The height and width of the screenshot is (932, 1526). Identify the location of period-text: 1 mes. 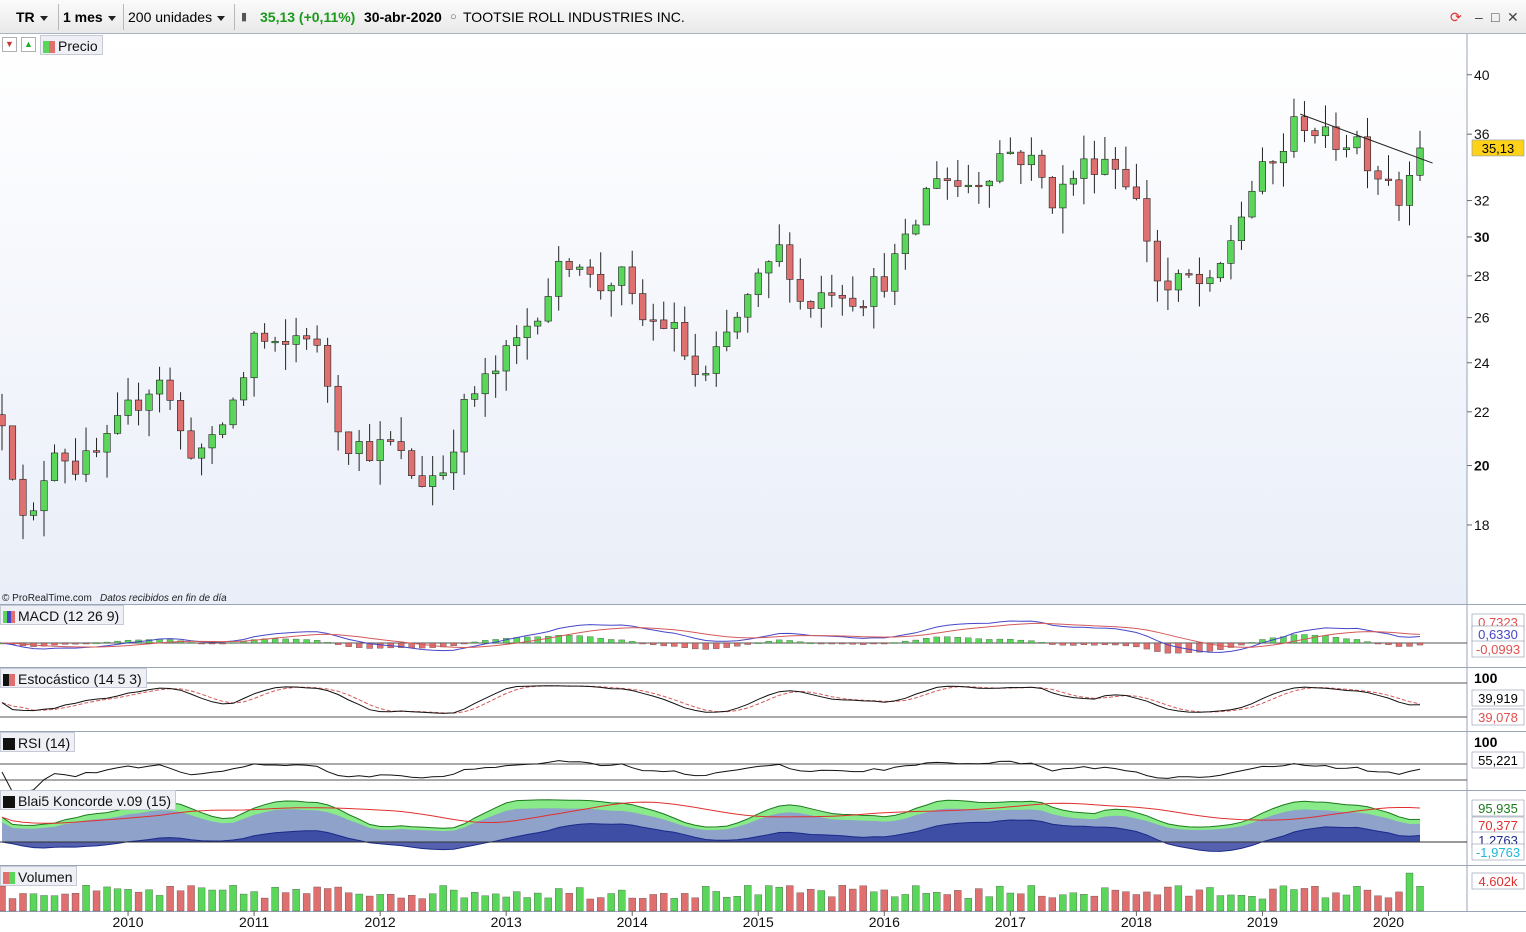
(83, 17).